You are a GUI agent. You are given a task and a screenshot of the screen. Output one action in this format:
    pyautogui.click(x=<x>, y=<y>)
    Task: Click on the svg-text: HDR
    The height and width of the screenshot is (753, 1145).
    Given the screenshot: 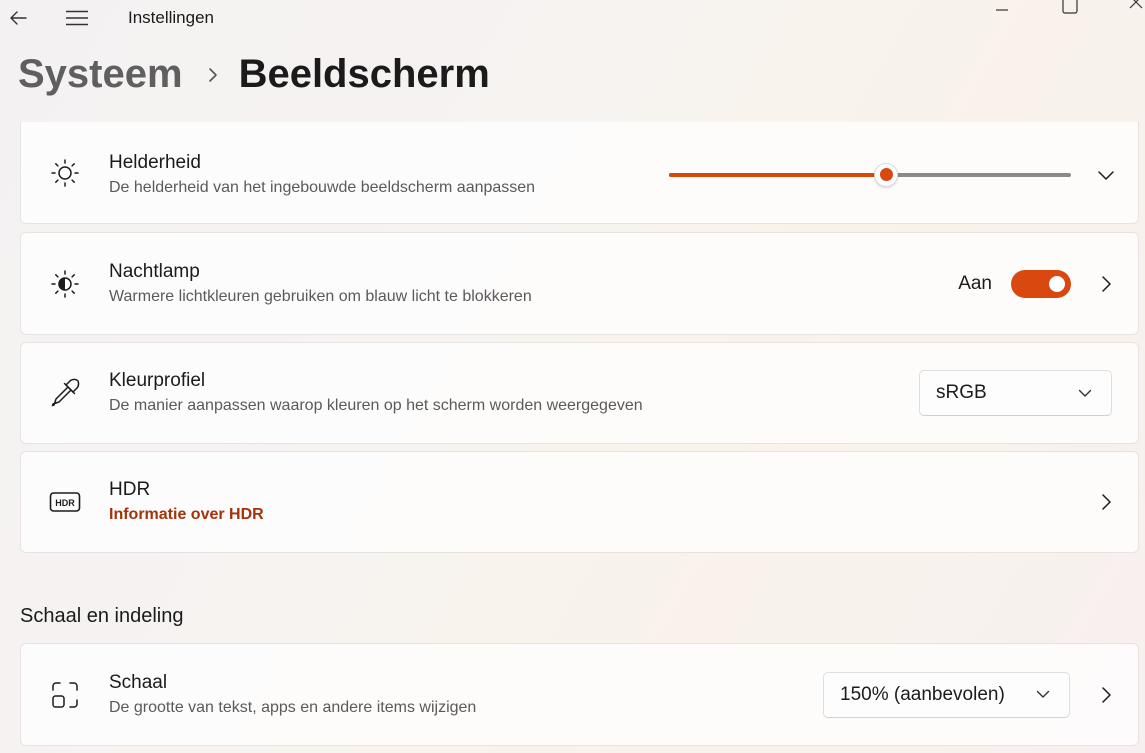 What is the action you would take?
    pyautogui.click(x=65, y=503)
    